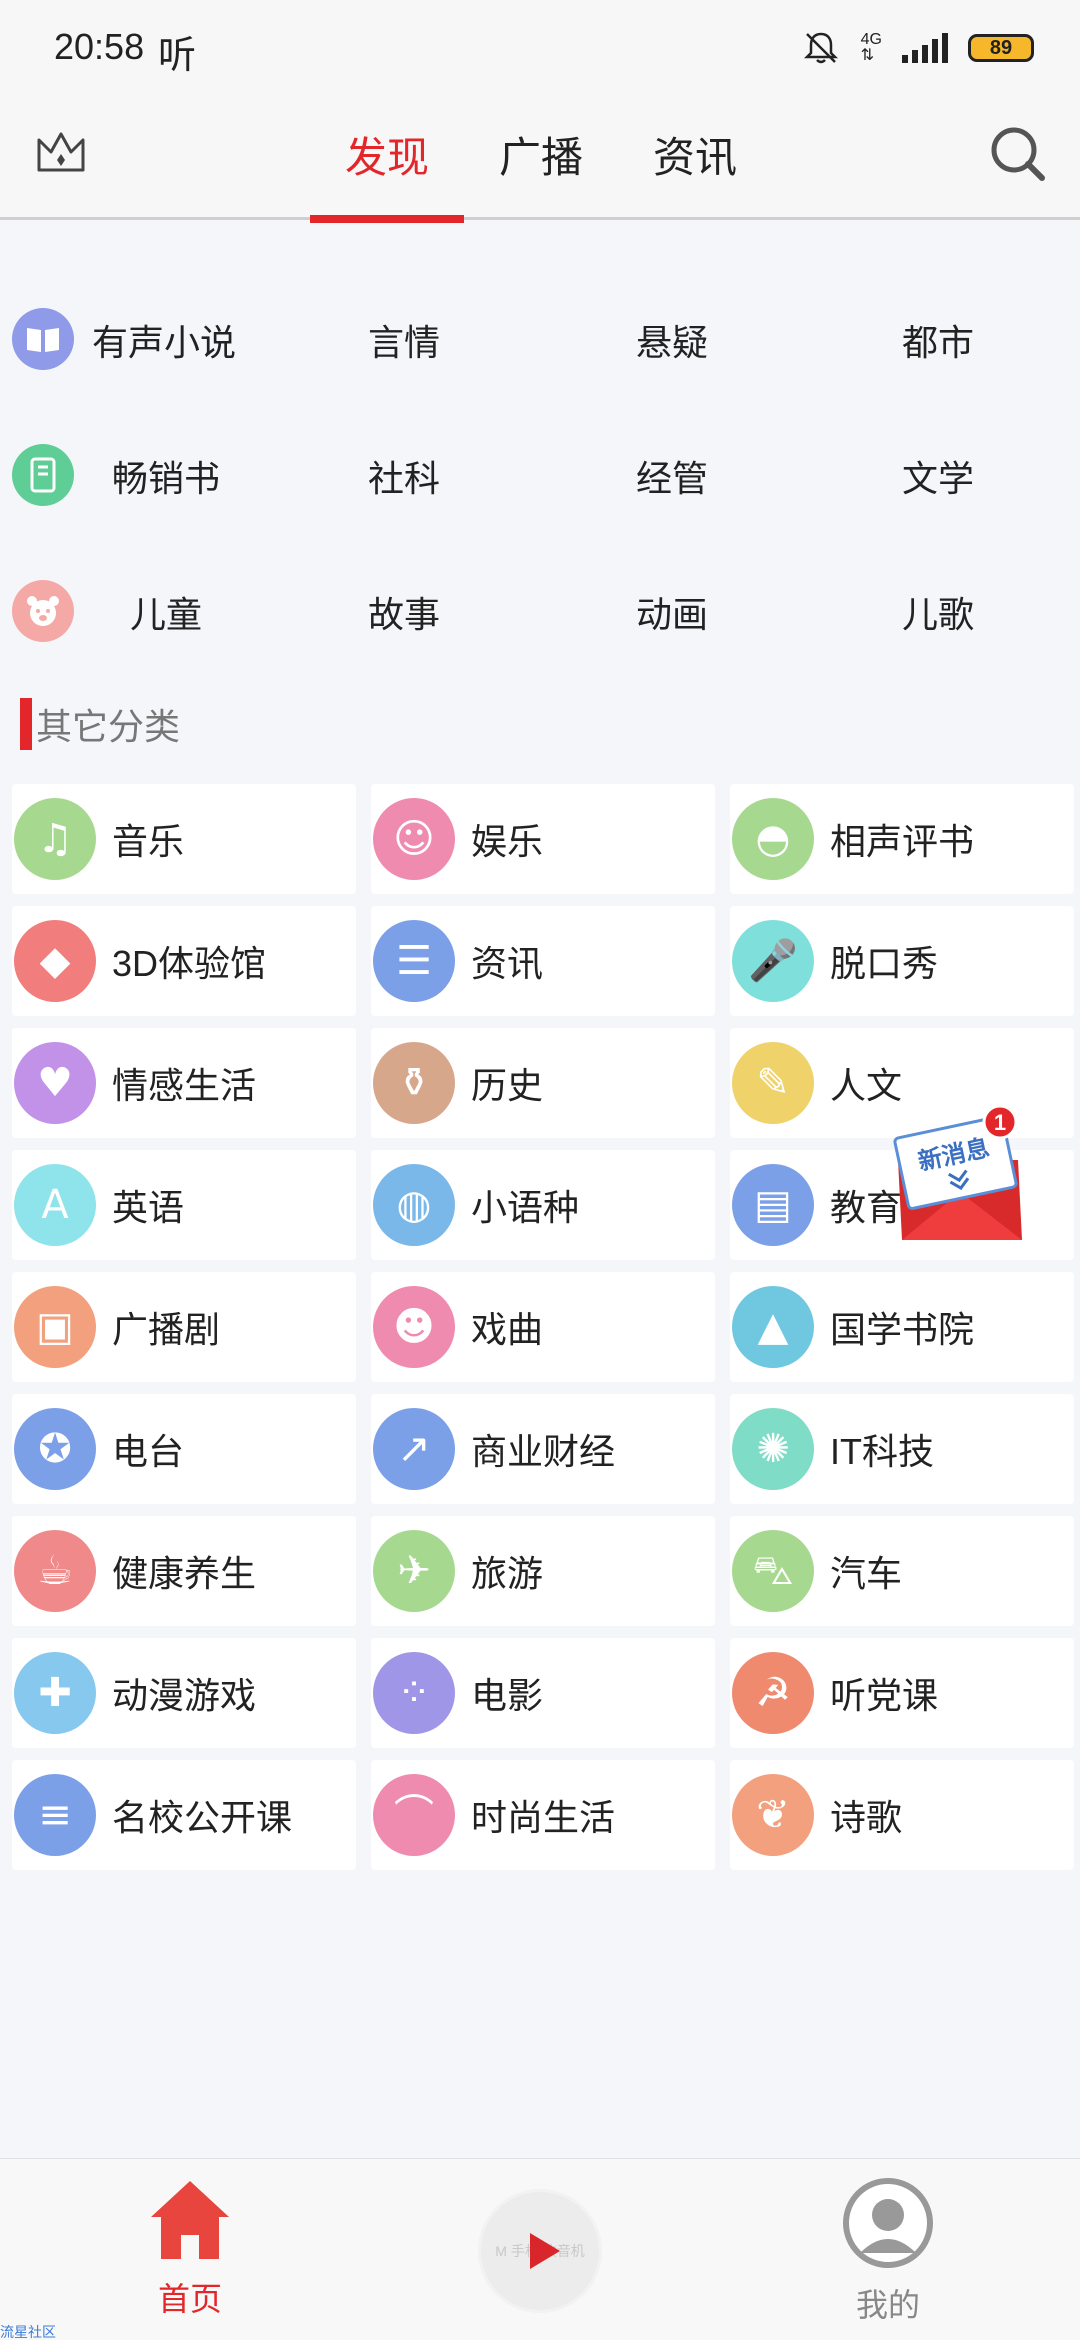 This screenshot has height=2340, width=1080. What do you see at coordinates (672, 476) in the screenshot?
I see `category-management: 经管` at bounding box center [672, 476].